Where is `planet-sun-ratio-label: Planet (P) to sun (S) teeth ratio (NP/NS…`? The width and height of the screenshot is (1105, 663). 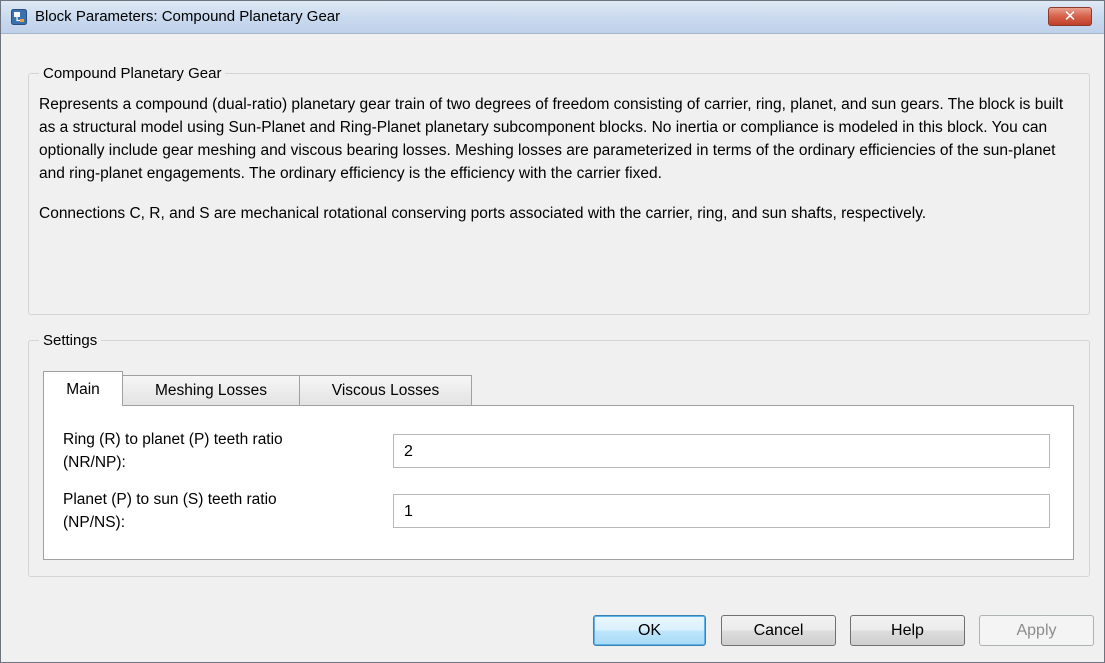 planet-sun-ratio-label: Planet (P) to sun (S) teeth ratio (NP/NS… is located at coordinates (170, 511).